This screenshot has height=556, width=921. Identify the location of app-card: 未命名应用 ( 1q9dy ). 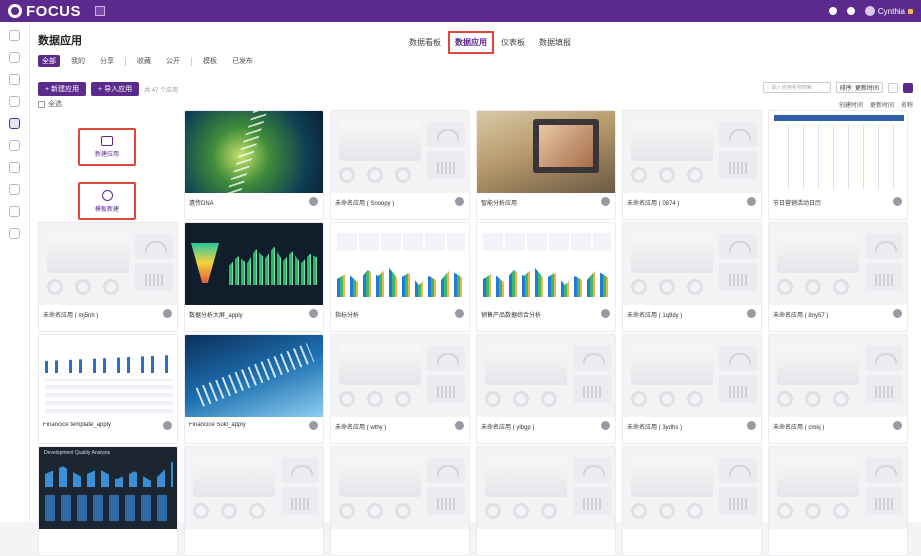
(692, 277).